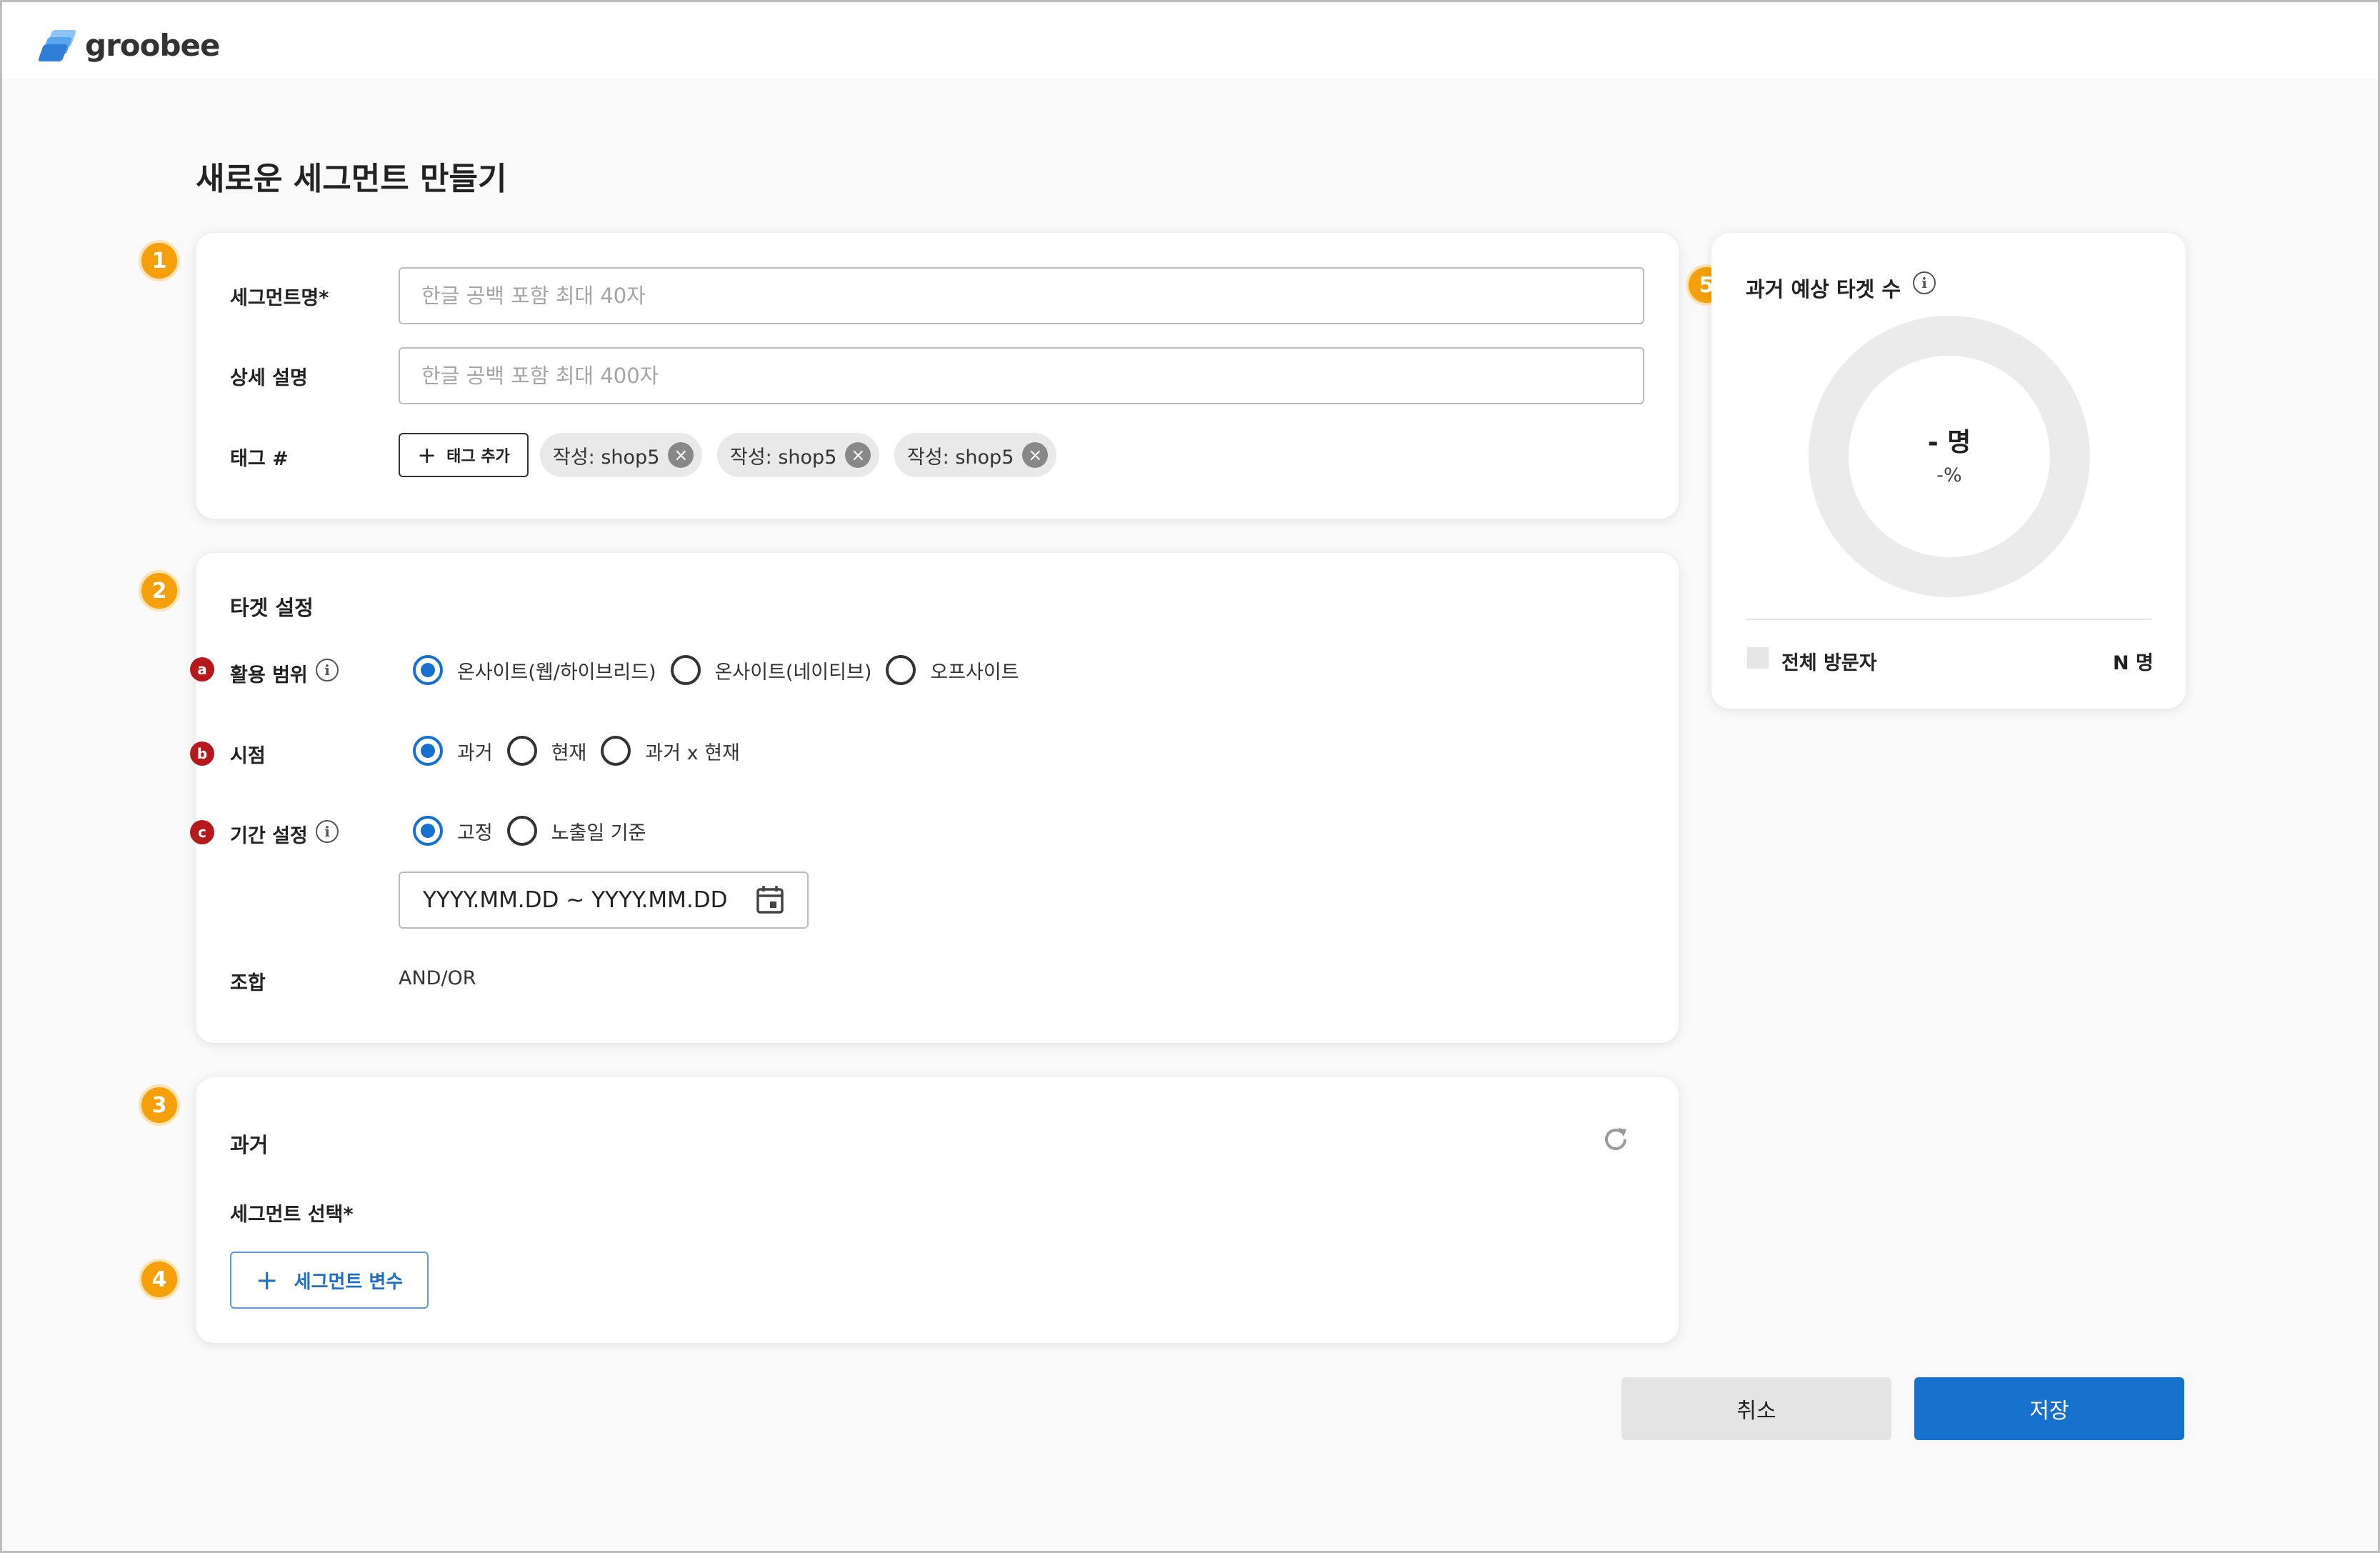 This screenshot has height=1553, width=2380. I want to click on logo-icon, so click(57, 46).